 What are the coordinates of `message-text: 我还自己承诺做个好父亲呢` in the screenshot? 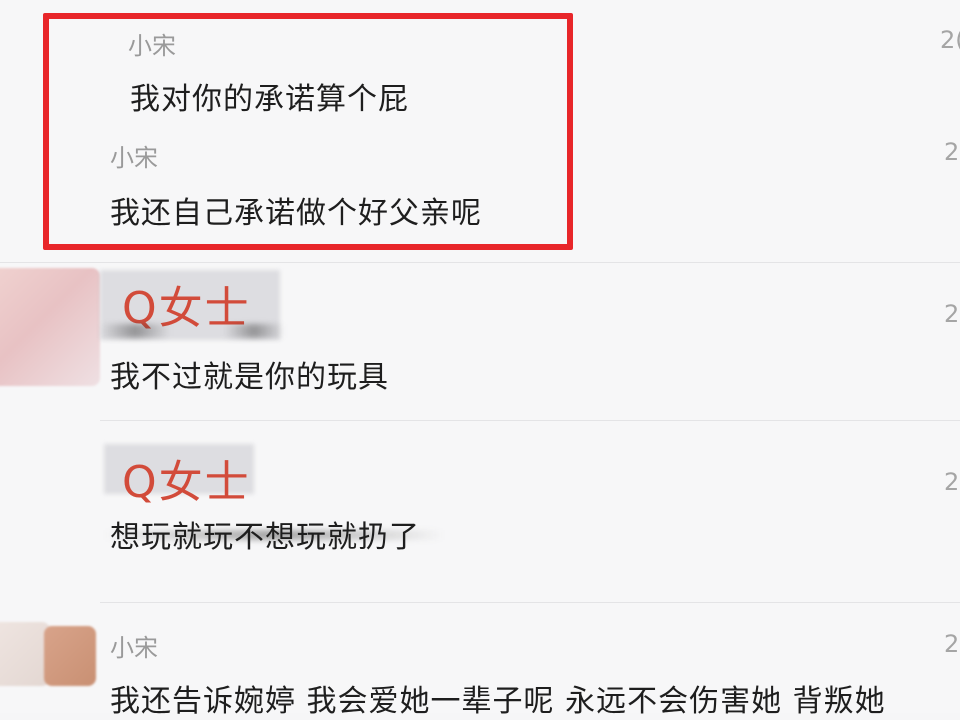 It's located at (296, 213).